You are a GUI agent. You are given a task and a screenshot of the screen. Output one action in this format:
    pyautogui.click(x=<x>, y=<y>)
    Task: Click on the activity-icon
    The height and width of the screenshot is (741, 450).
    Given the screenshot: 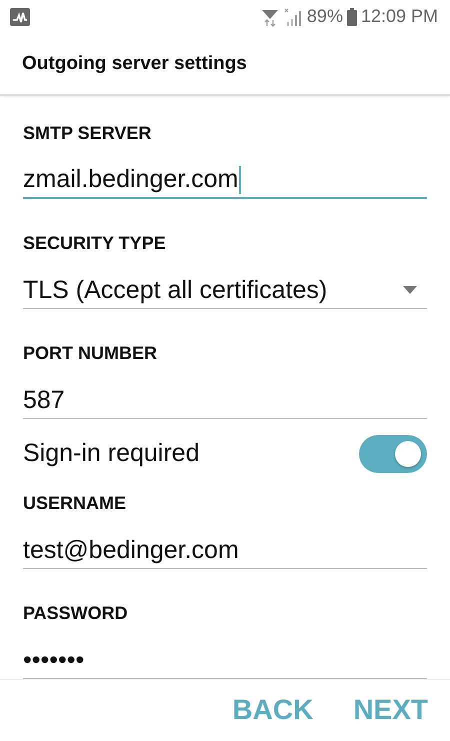 What is the action you would take?
    pyautogui.click(x=20, y=17)
    